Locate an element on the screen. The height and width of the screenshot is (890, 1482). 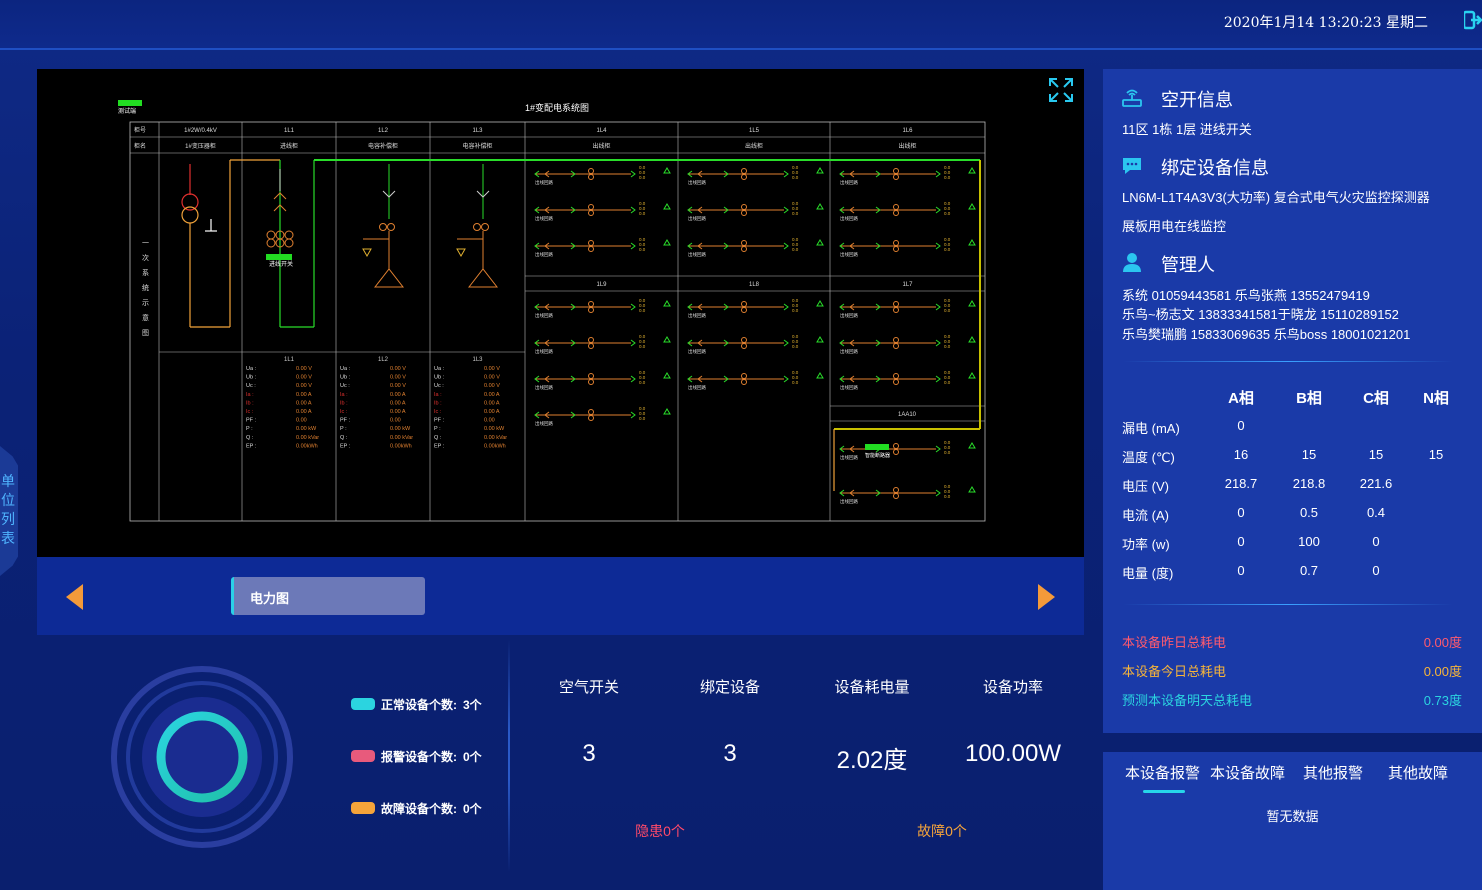
legend-label: 故障设备个数: is located at coordinates (419, 808).